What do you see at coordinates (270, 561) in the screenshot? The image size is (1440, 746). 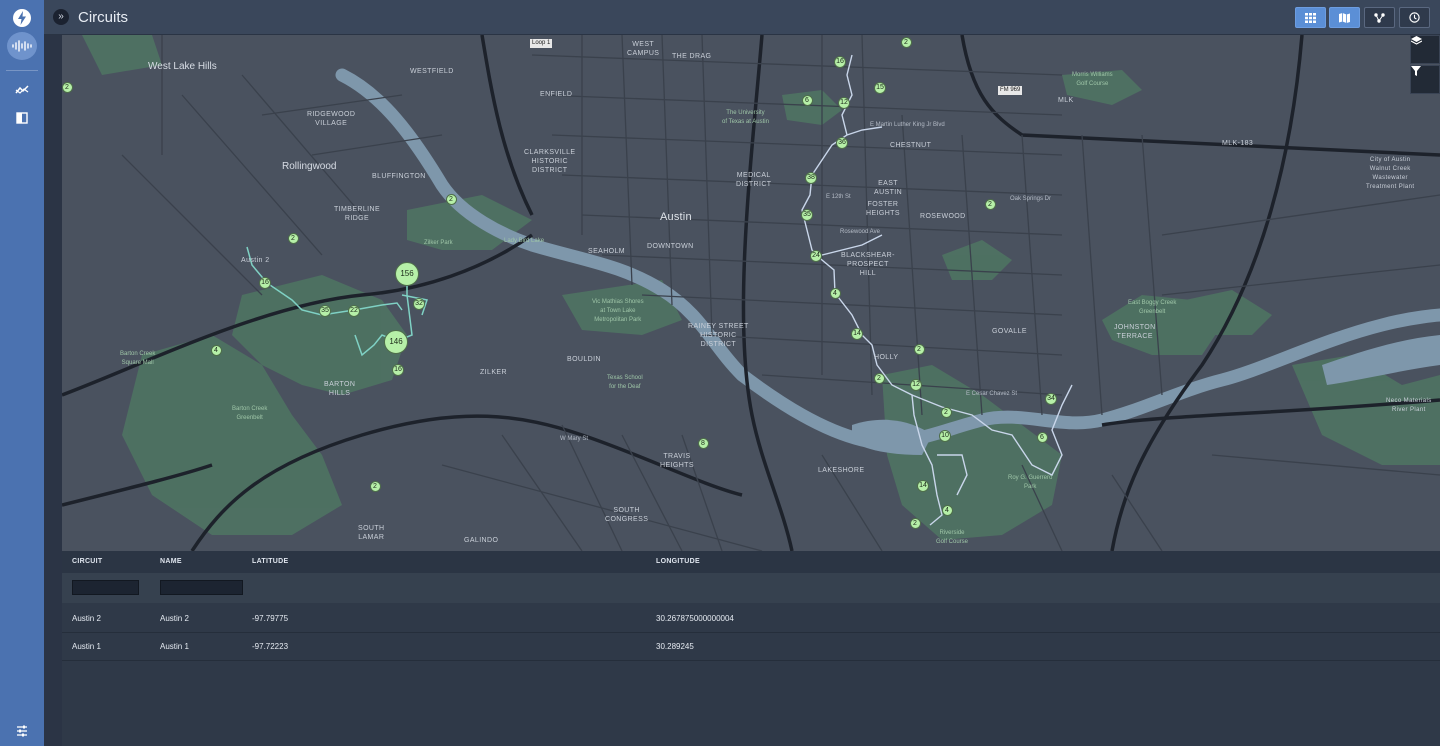 I see `column-header-latitude: LATITUDE` at bounding box center [270, 561].